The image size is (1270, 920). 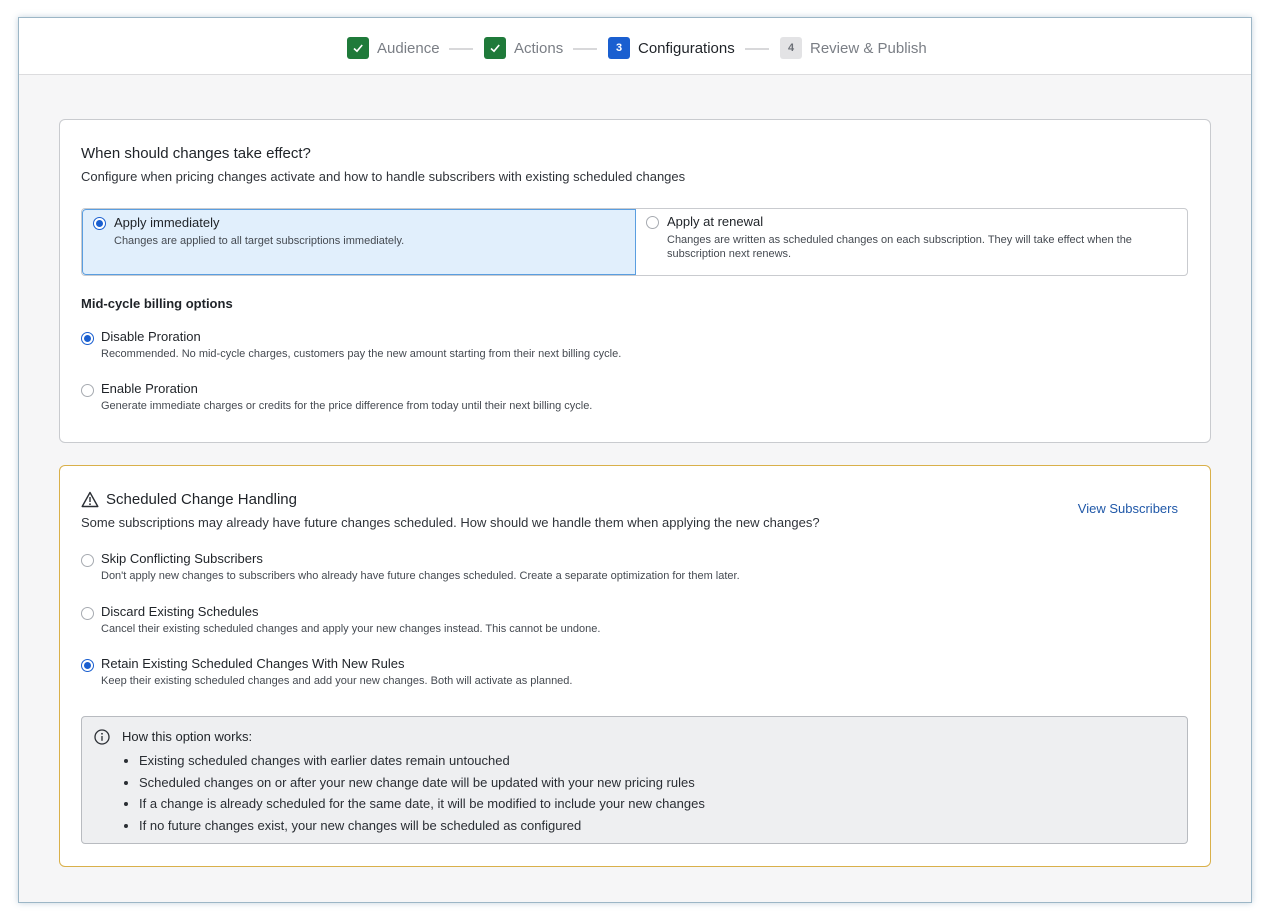 What do you see at coordinates (182, 558) in the screenshot?
I see `option-label: Skip Conflicting Subscribers` at bounding box center [182, 558].